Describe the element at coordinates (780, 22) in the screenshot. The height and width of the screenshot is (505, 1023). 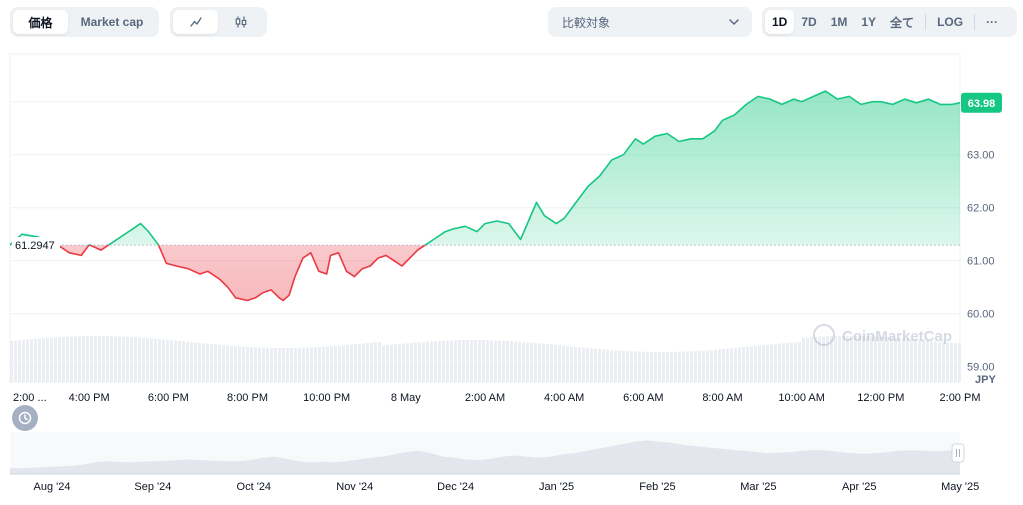
I see `range-1d: 1D` at that location.